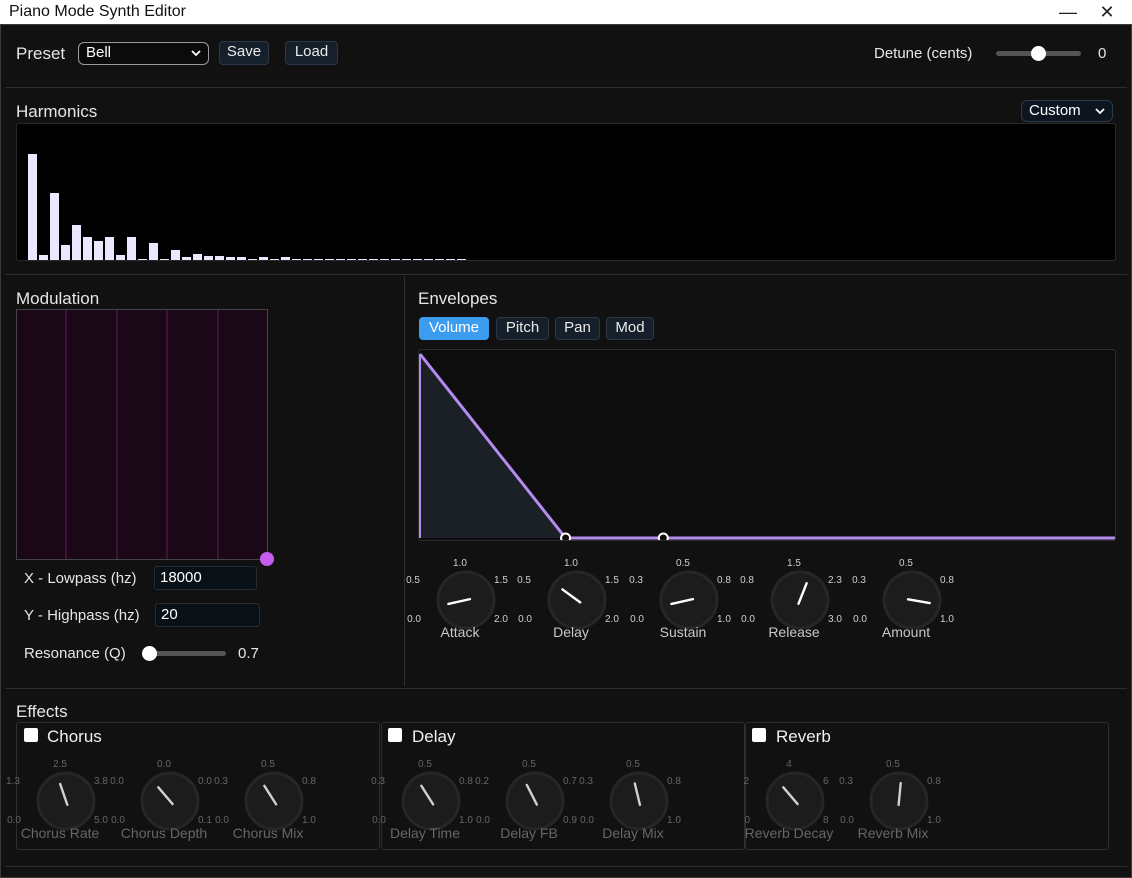 The height and width of the screenshot is (878, 1132). What do you see at coordinates (759, 735) in the screenshot?
I see `reverb-enable-checkbox` at bounding box center [759, 735].